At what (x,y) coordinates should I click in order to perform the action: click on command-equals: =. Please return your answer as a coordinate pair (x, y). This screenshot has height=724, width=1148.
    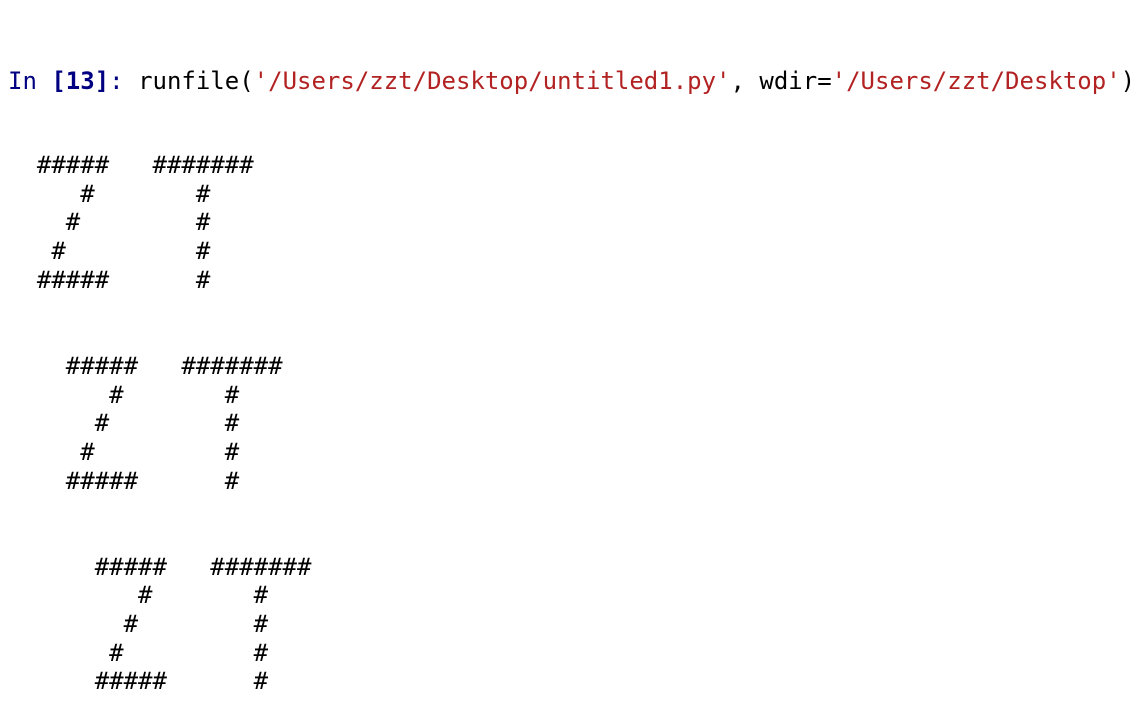
    Looking at the image, I should click on (824, 81).